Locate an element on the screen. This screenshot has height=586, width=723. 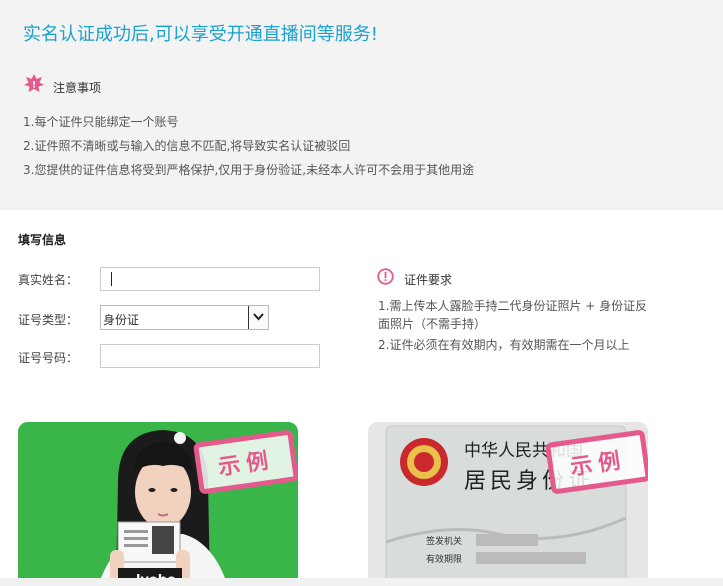
id-number-input is located at coordinates (210, 356).